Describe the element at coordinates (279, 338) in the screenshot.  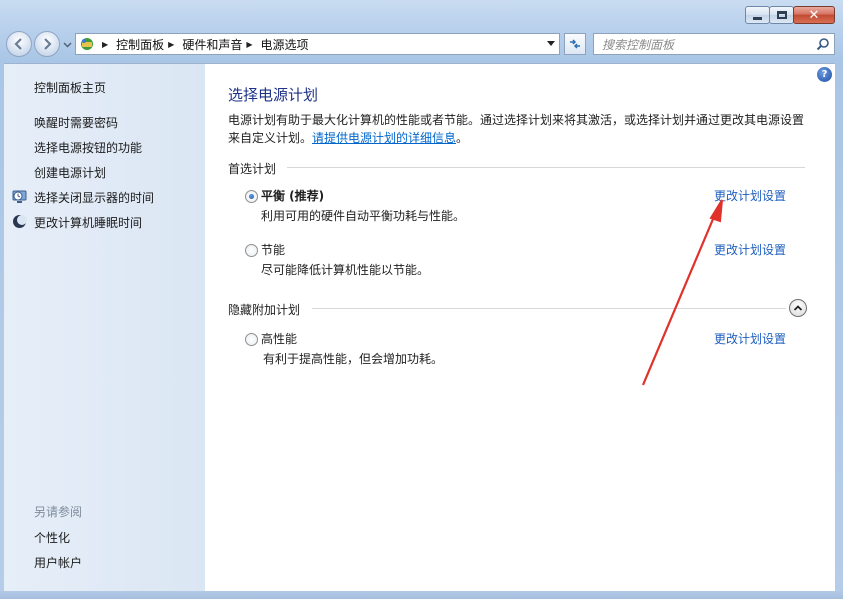
I see `plan-high-performance-name: 高性能` at that location.